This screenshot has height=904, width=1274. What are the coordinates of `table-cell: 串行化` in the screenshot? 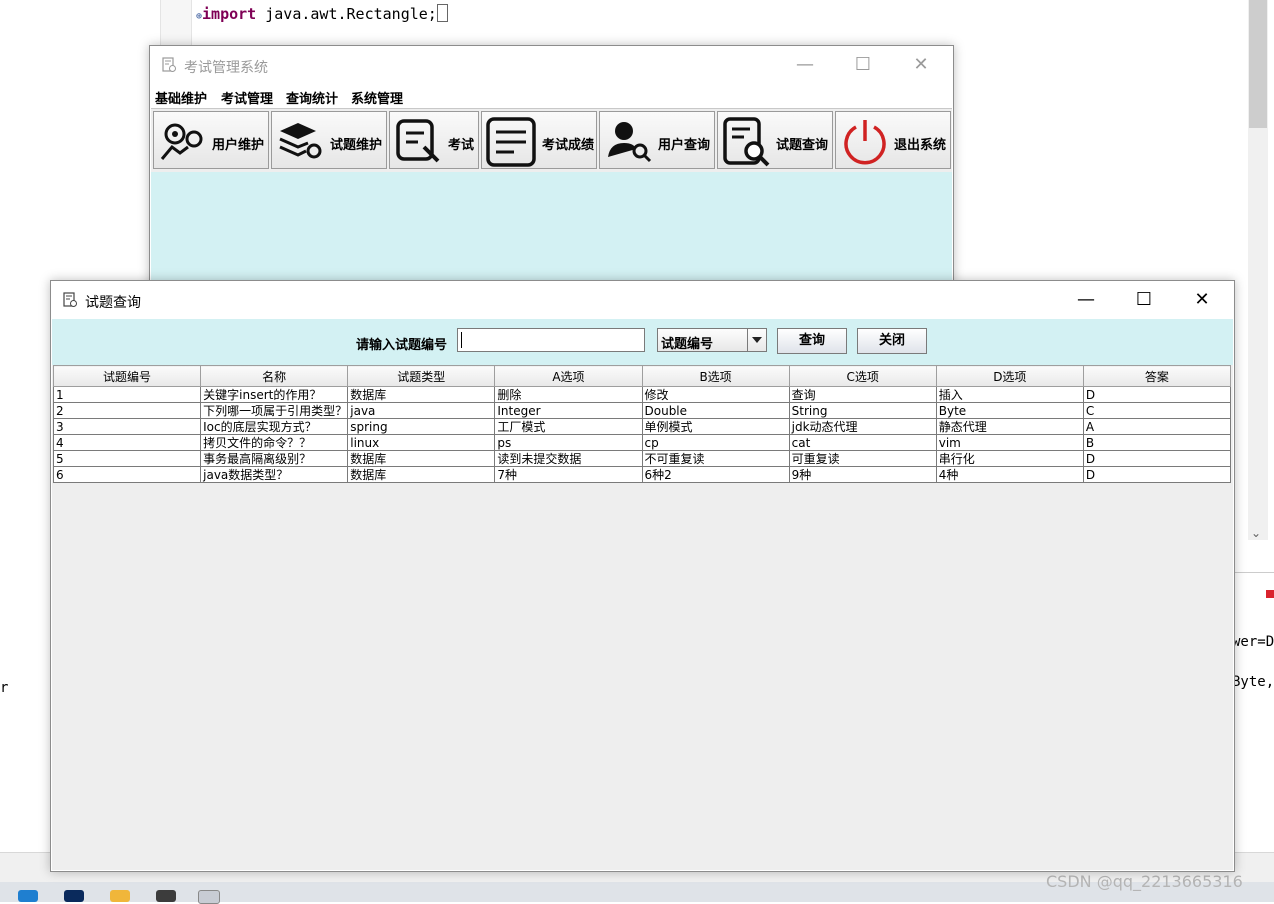 It's located at (1009, 458).